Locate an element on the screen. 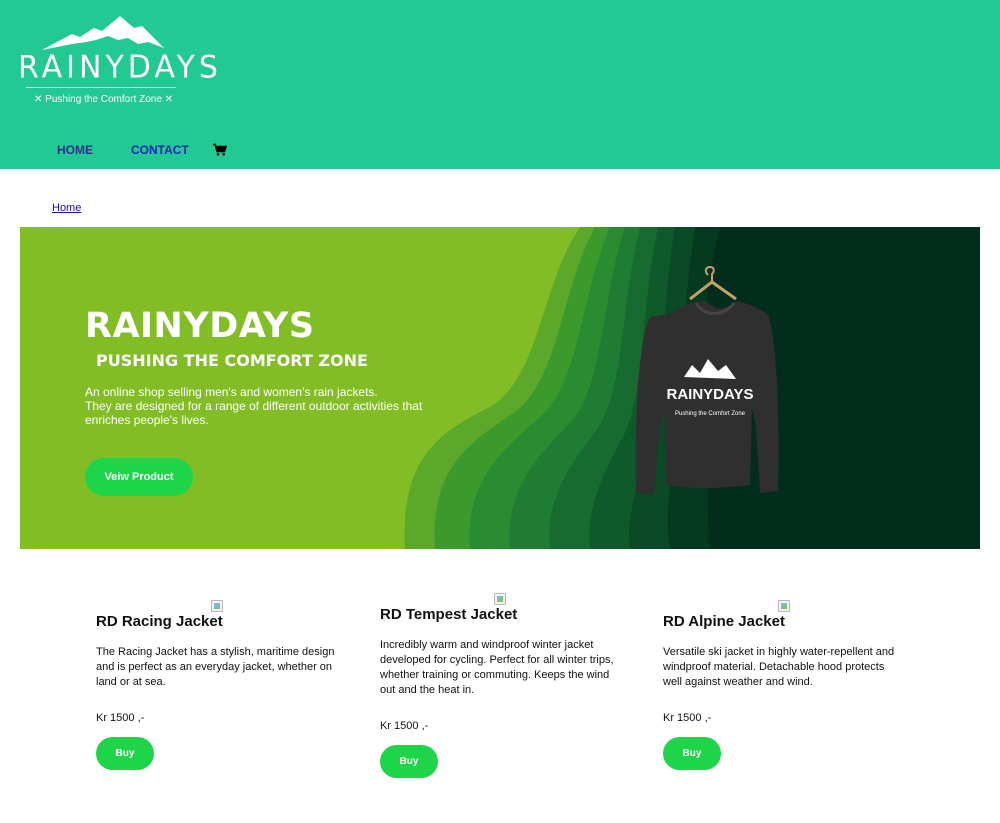  logo: RAINYDAYS ✕ Pushing the Comfort Zone ✕ is located at coordinates (120, 62).